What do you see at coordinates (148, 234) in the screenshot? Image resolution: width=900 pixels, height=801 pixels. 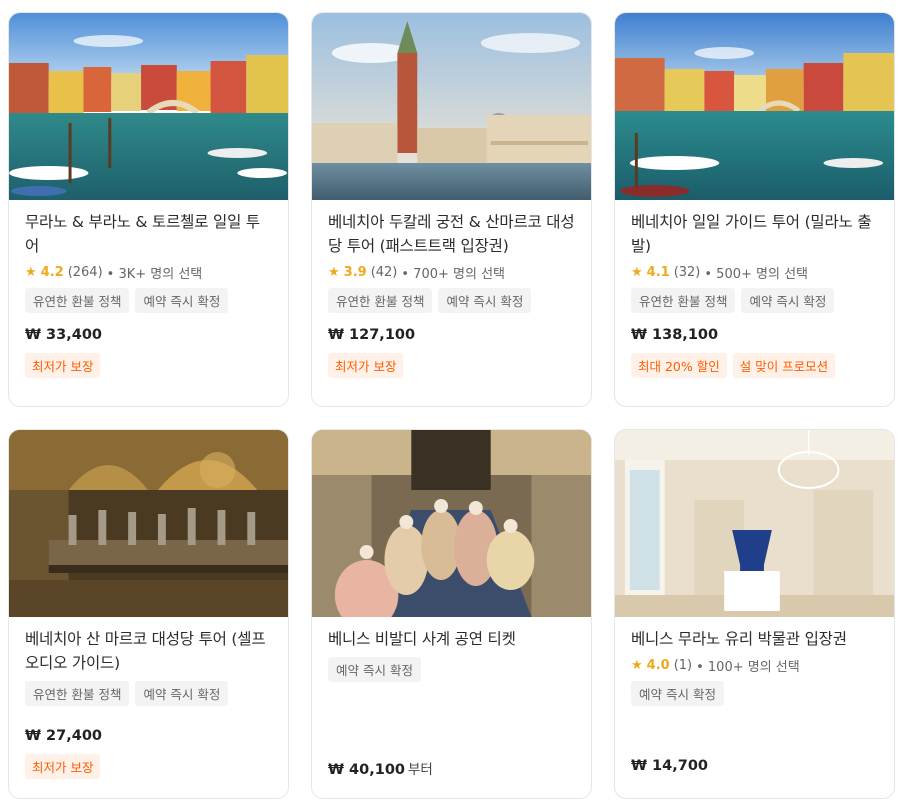 I see `product-title: 무라노 & 부라노 & 토르첼로 일일 투어` at bounding box center [148, 234].